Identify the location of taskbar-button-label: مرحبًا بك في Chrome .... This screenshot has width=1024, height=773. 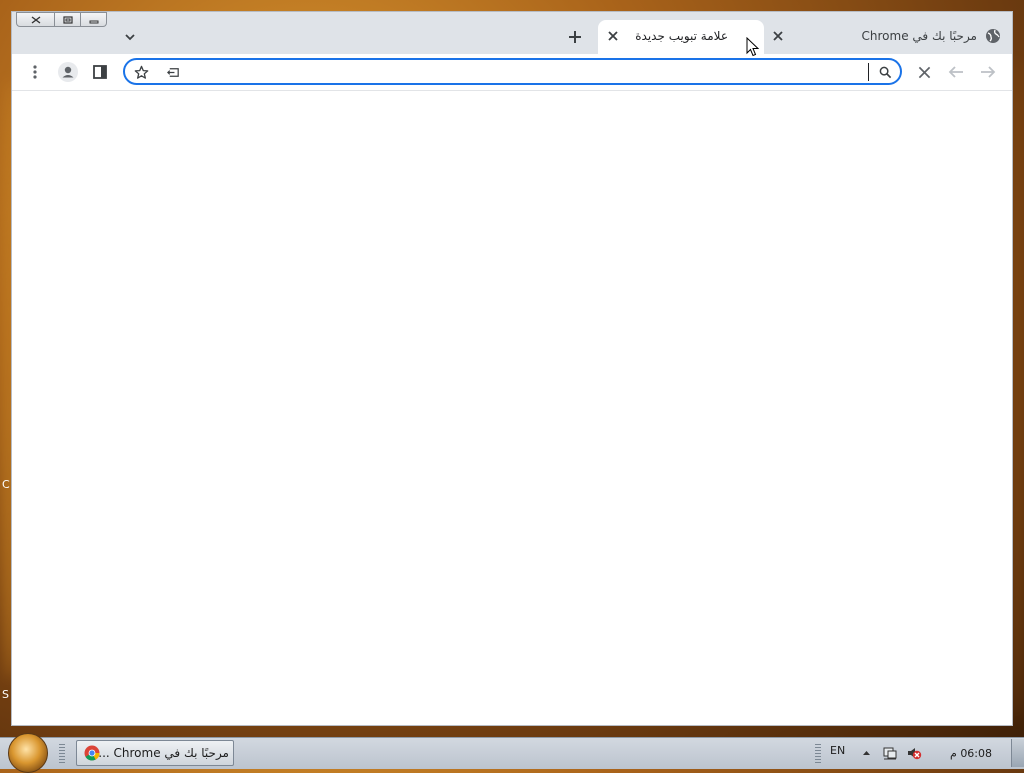
(163, 753).